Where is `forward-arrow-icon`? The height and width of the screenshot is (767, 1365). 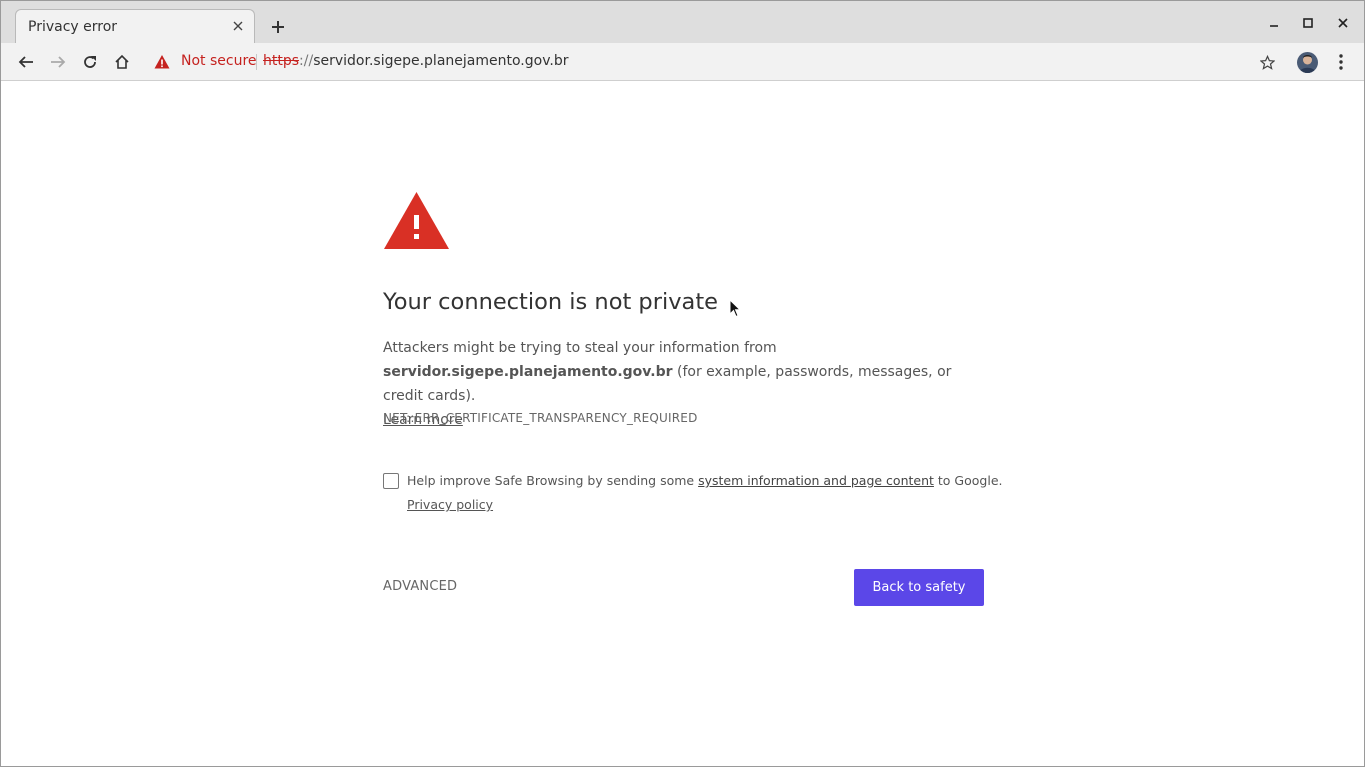
forward-arrow-icon is located at coordinates (58, 62).